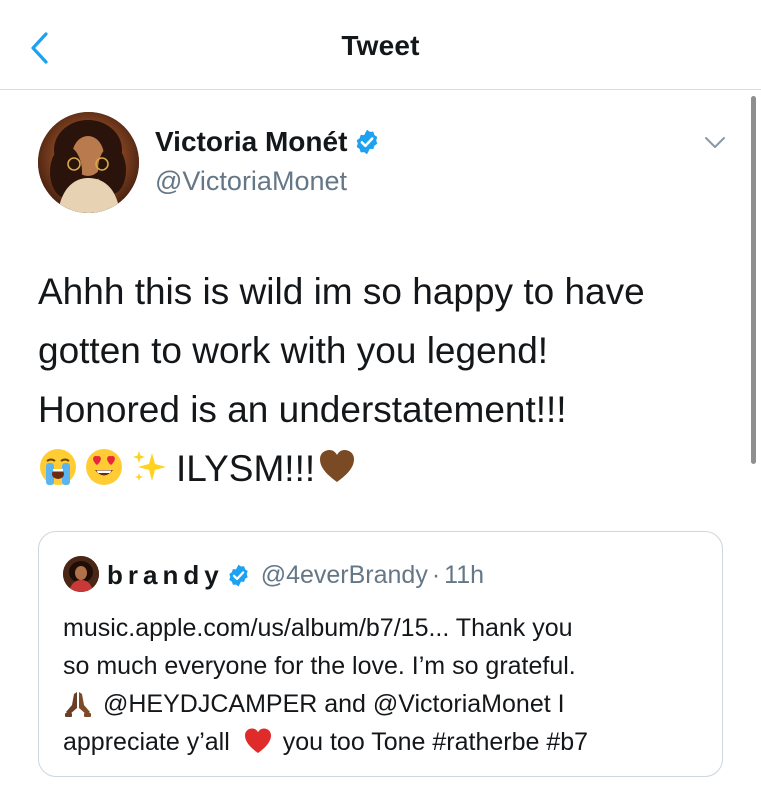 This screenshot has width=761, height=800. Describe the element at coordinates (302, 409) in the screenshot. I see `tweet-text-line: Honored is an understatement!!!` at that location.